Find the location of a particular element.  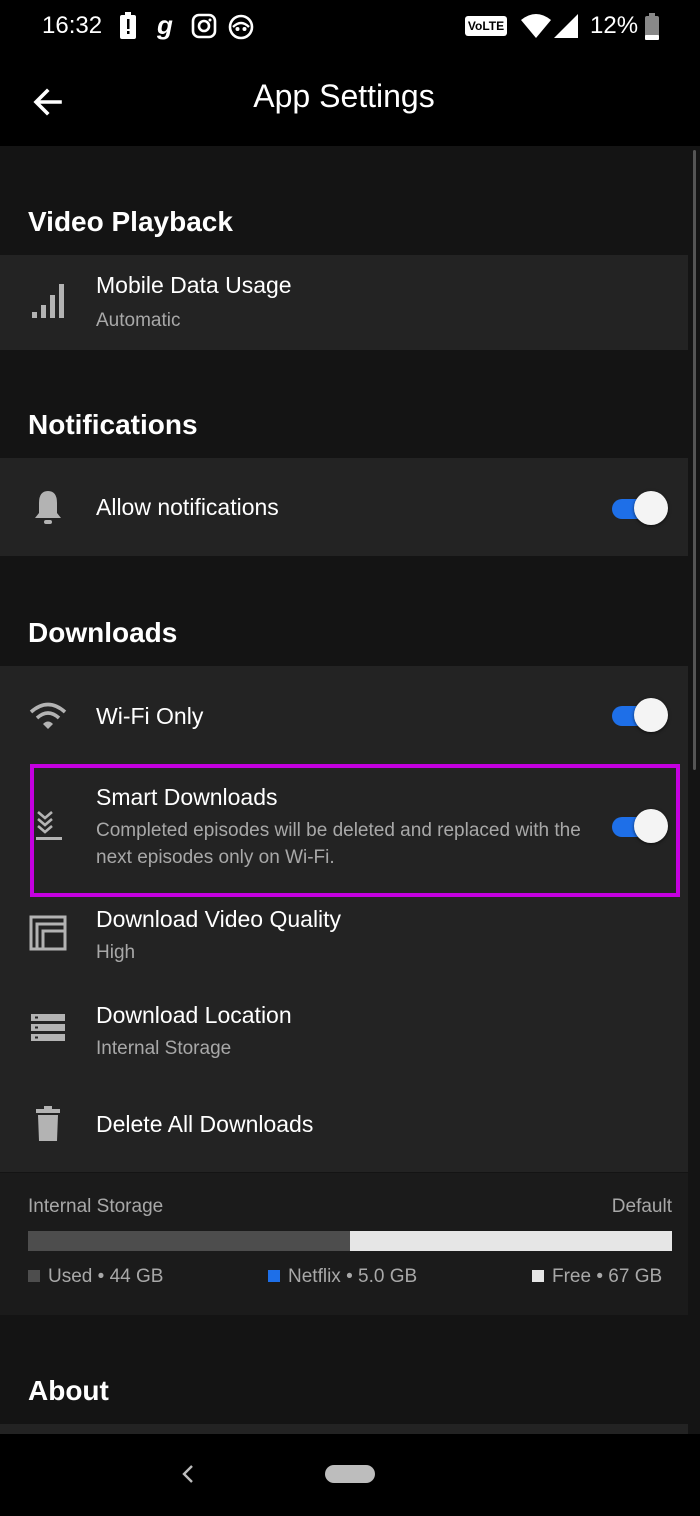

legend-free: Free • 67 GB is located at coordinates (597, 1277).